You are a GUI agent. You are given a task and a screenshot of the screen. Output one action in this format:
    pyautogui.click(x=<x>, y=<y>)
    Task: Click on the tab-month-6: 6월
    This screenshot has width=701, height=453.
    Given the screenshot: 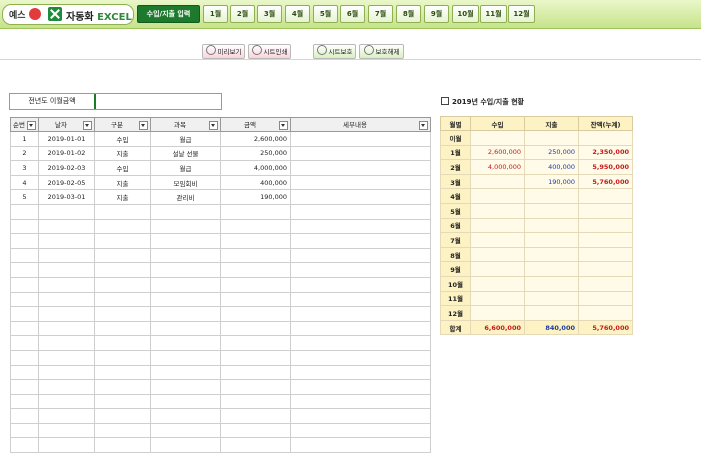 What is the action you would take?
    pyautogui.click(x=352, y=14)
    